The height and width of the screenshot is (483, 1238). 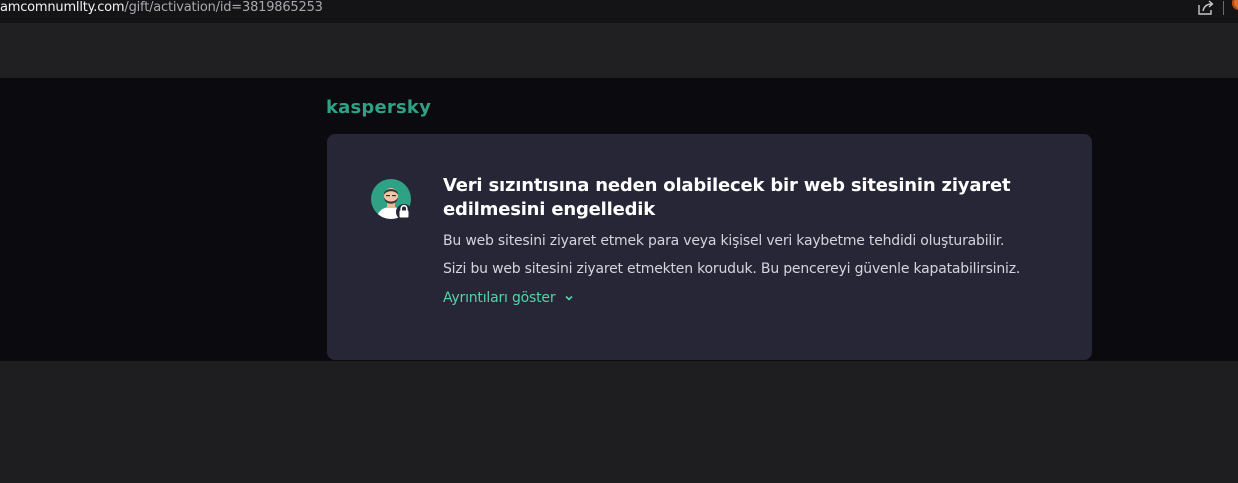 I want to click on url-path: /gift/activation/id=3819865253, so click(x=223, y=7).